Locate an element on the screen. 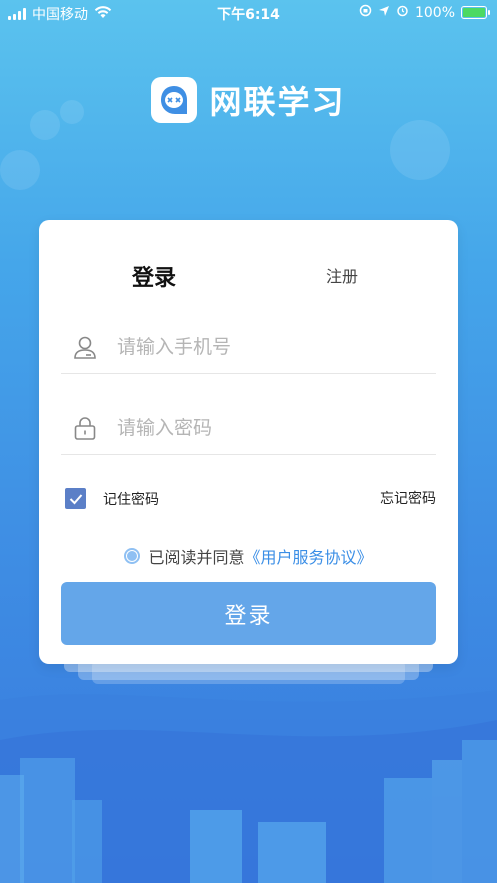  agreement-row: 已阅读并同意 《用户服务协议》 is located at coordinates (248, 556).